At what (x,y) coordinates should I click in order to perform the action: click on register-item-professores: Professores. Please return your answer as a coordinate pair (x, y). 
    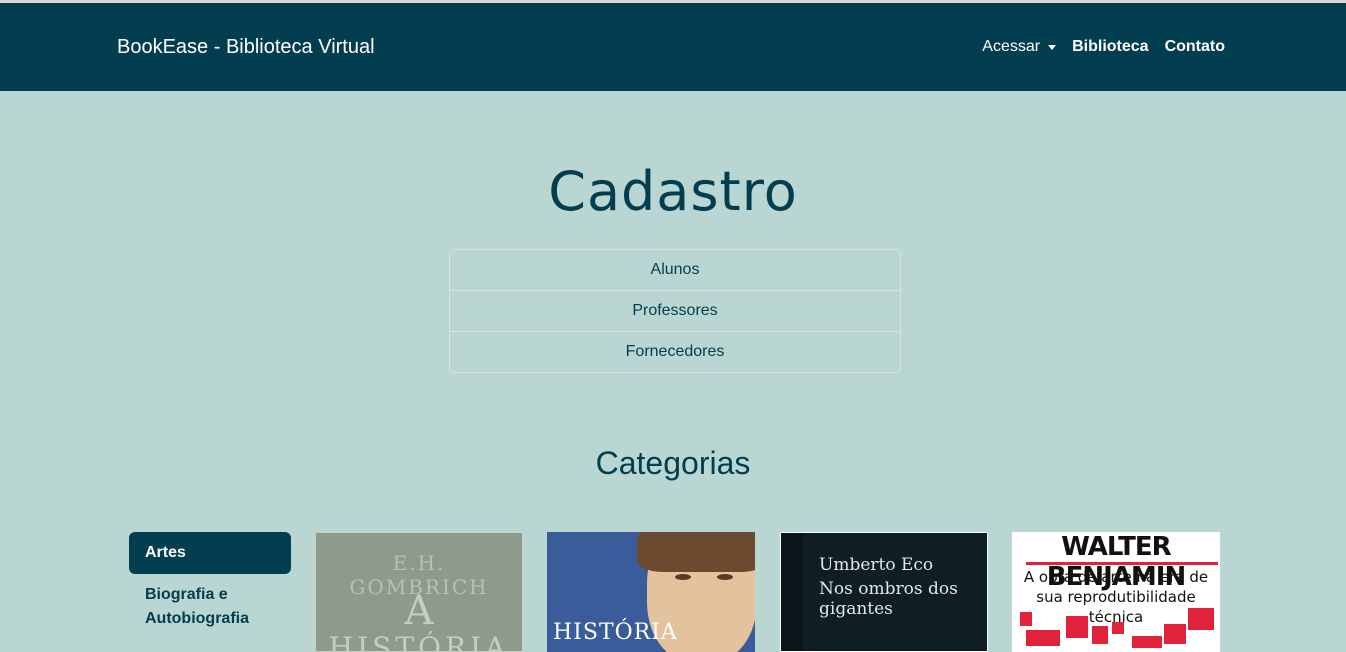
    Looking at the image, I should click on (675, 310).